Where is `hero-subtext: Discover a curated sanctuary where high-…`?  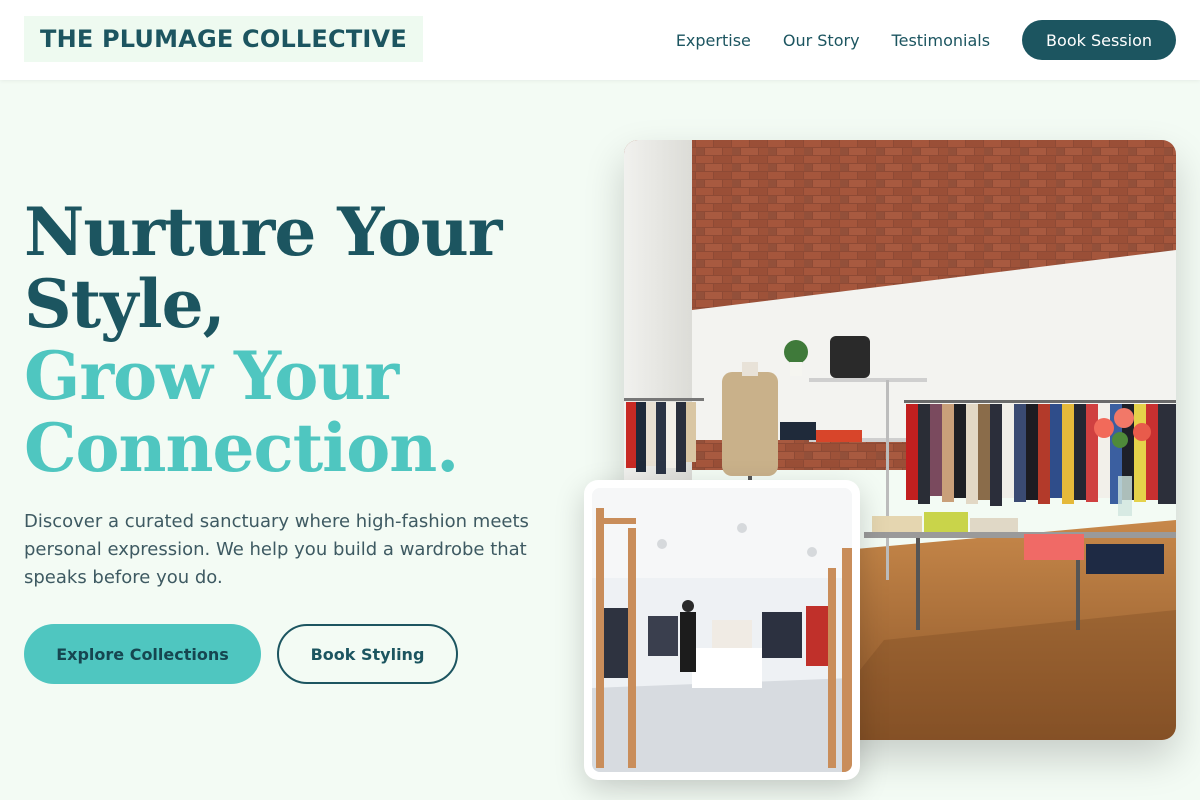
hero-subtext: Discover a curated sanctuary where high-… is located at coordinates (276, 549).